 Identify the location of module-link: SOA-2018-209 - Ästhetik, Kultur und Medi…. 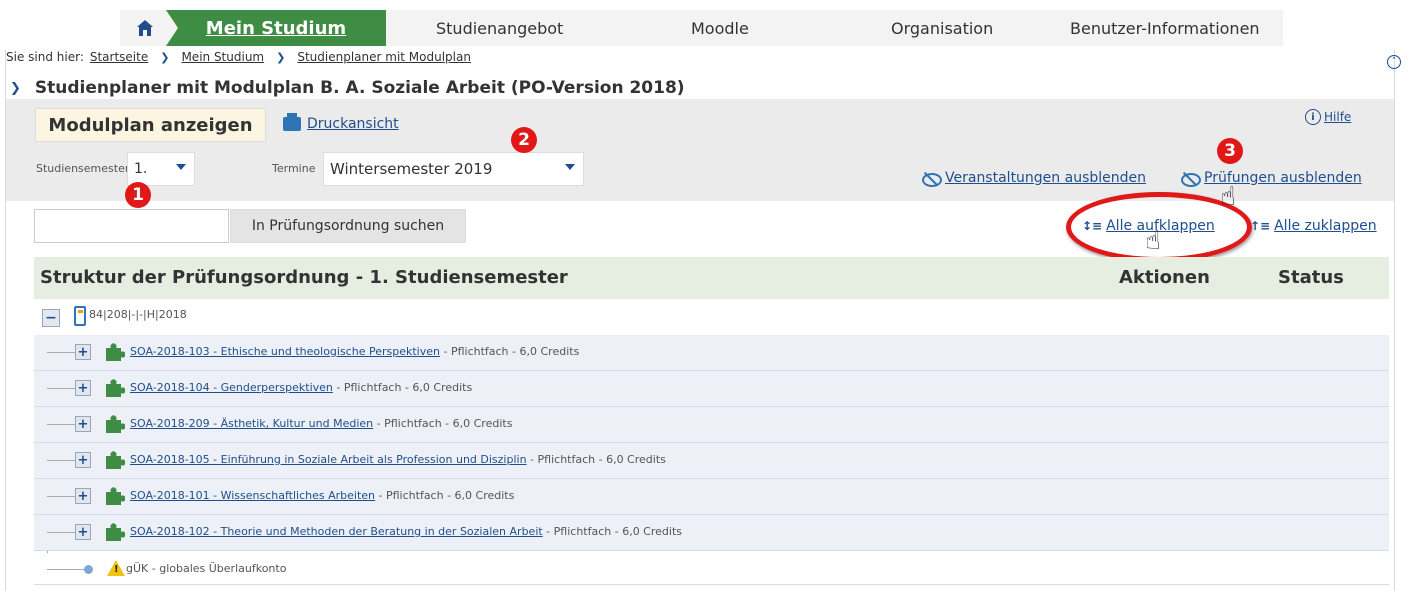
(251, 423).